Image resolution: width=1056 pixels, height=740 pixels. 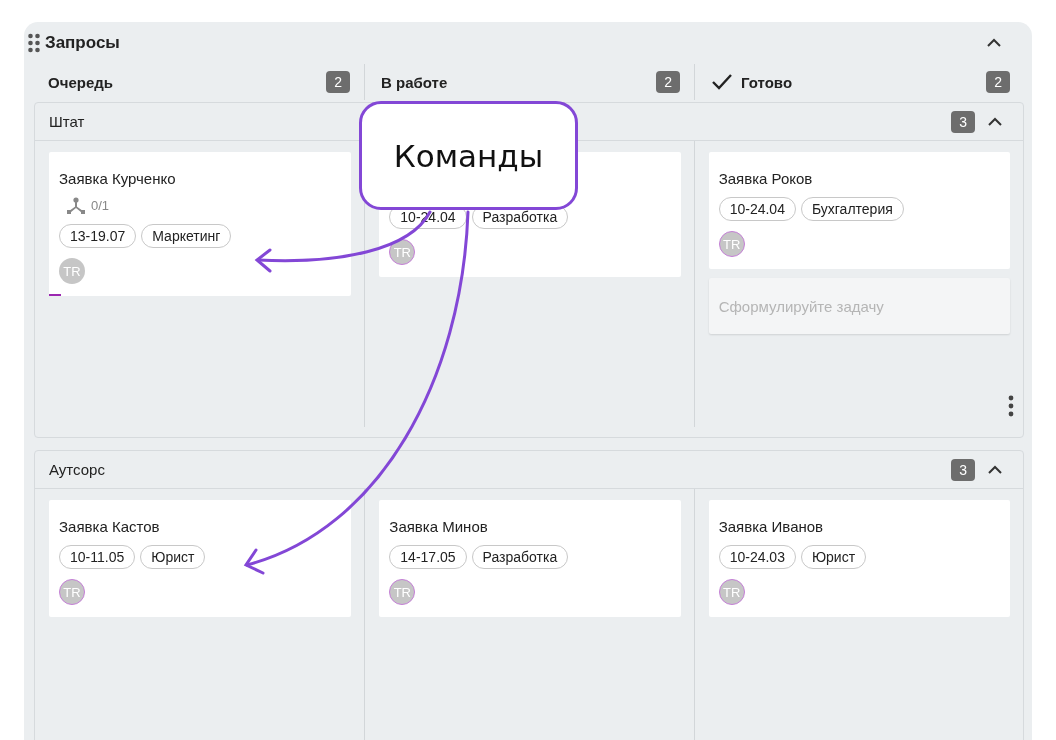 What do you see at coordinates (118, 178) in the screenshot?
I see `card-title: Заявка Курченко` at bounding box center [118, 178].